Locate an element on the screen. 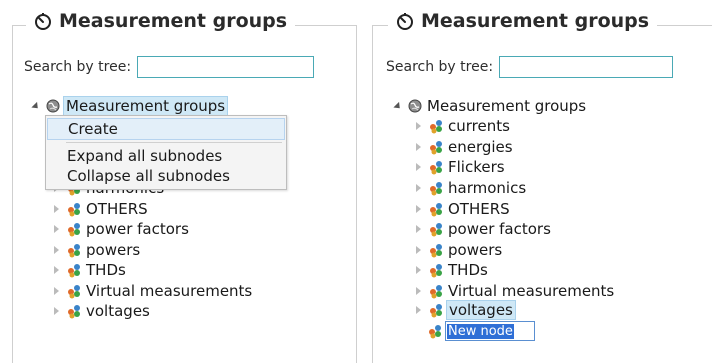 The image size is (712, 363). menu-item-collapse-all: Collapse all subnodes is located at coordinates (166, 176).